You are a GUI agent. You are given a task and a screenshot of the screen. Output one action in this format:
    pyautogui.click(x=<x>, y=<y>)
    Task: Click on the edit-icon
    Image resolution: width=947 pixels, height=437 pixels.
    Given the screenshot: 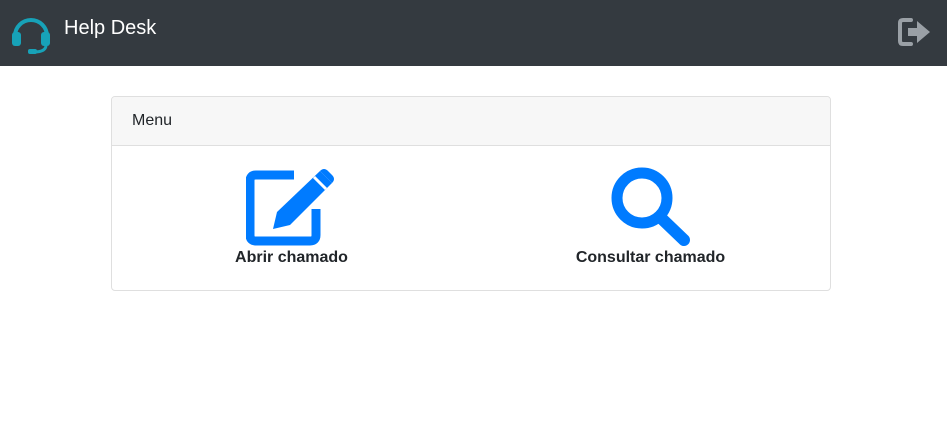 What is the action you would take?
    pyautogui.click(x=291, y=208)
    